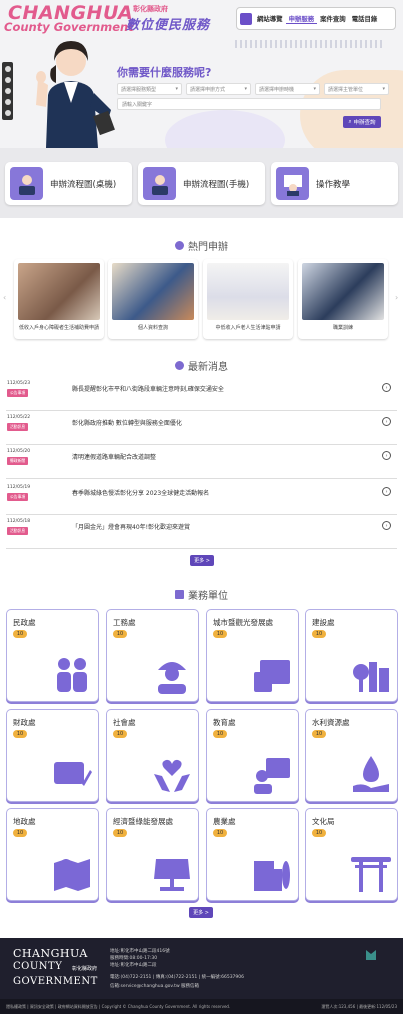 The height and width of the screenshot is (1014, 403). What do you see at coordinates (50, 953) in the screenshot?
I see `footer-logo-en1: CHANGHUA` at bounding box center [50, 953].